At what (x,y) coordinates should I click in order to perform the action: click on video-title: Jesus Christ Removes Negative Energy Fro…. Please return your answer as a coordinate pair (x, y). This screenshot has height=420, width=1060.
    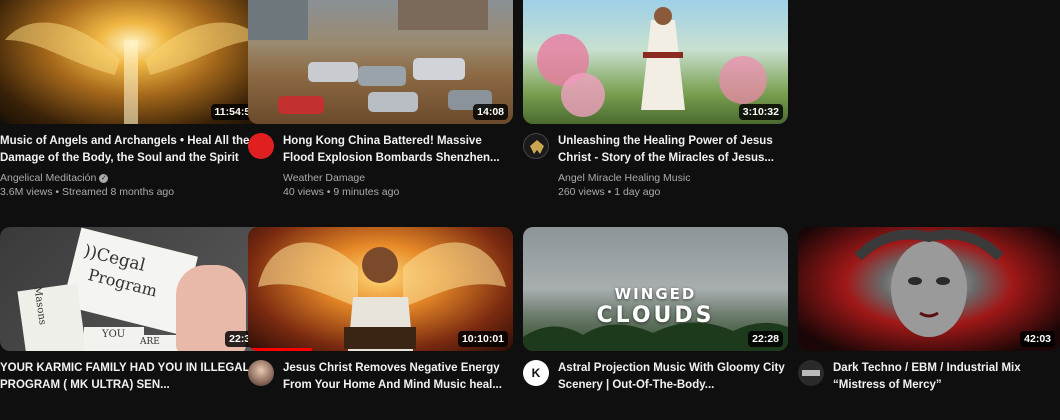
    Looking at the image, I should click on (398, 376).